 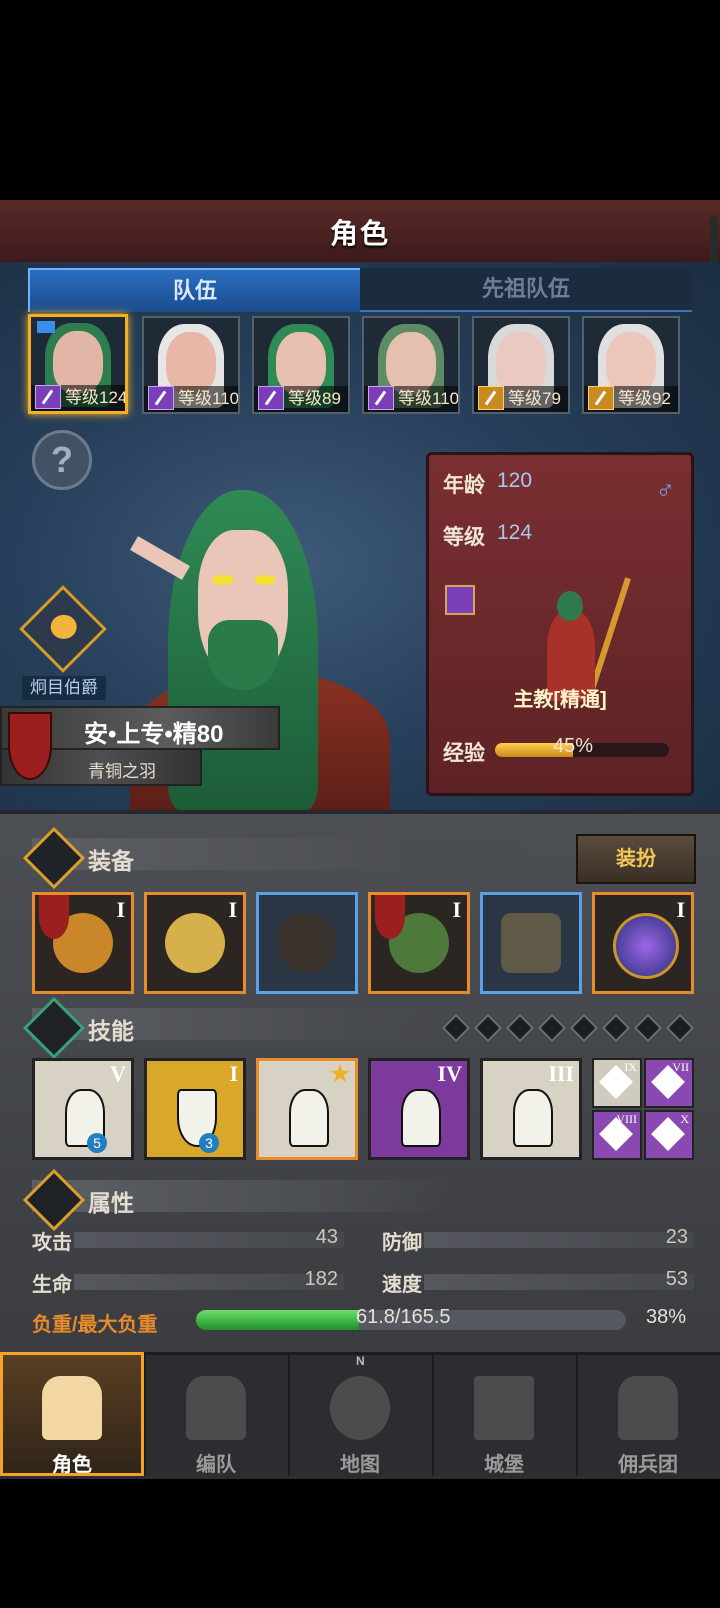 I want to click on equip-slot-2: I, so click(x=195, y=943).